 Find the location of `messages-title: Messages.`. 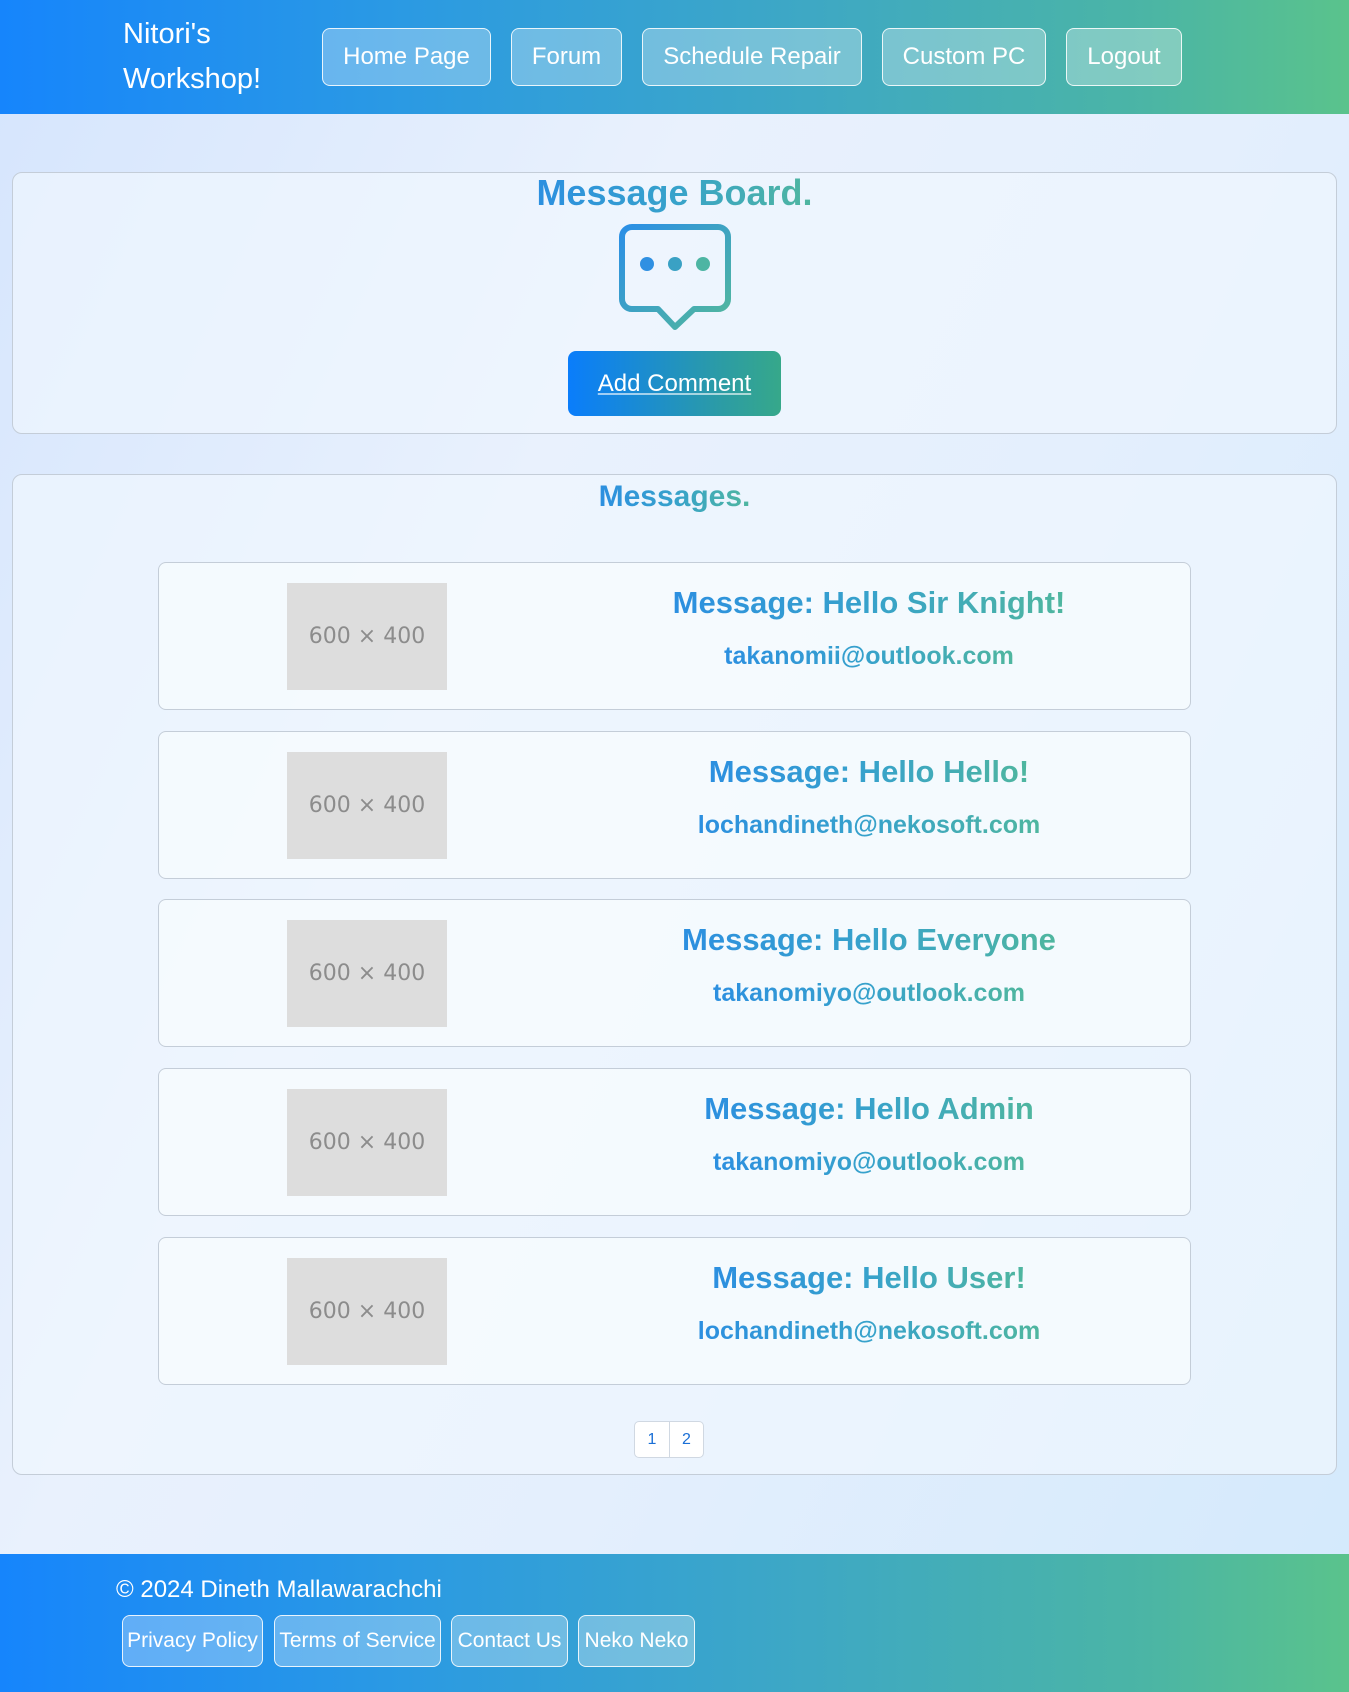

messages-title: Messages. is located at coordinates (674, 496).